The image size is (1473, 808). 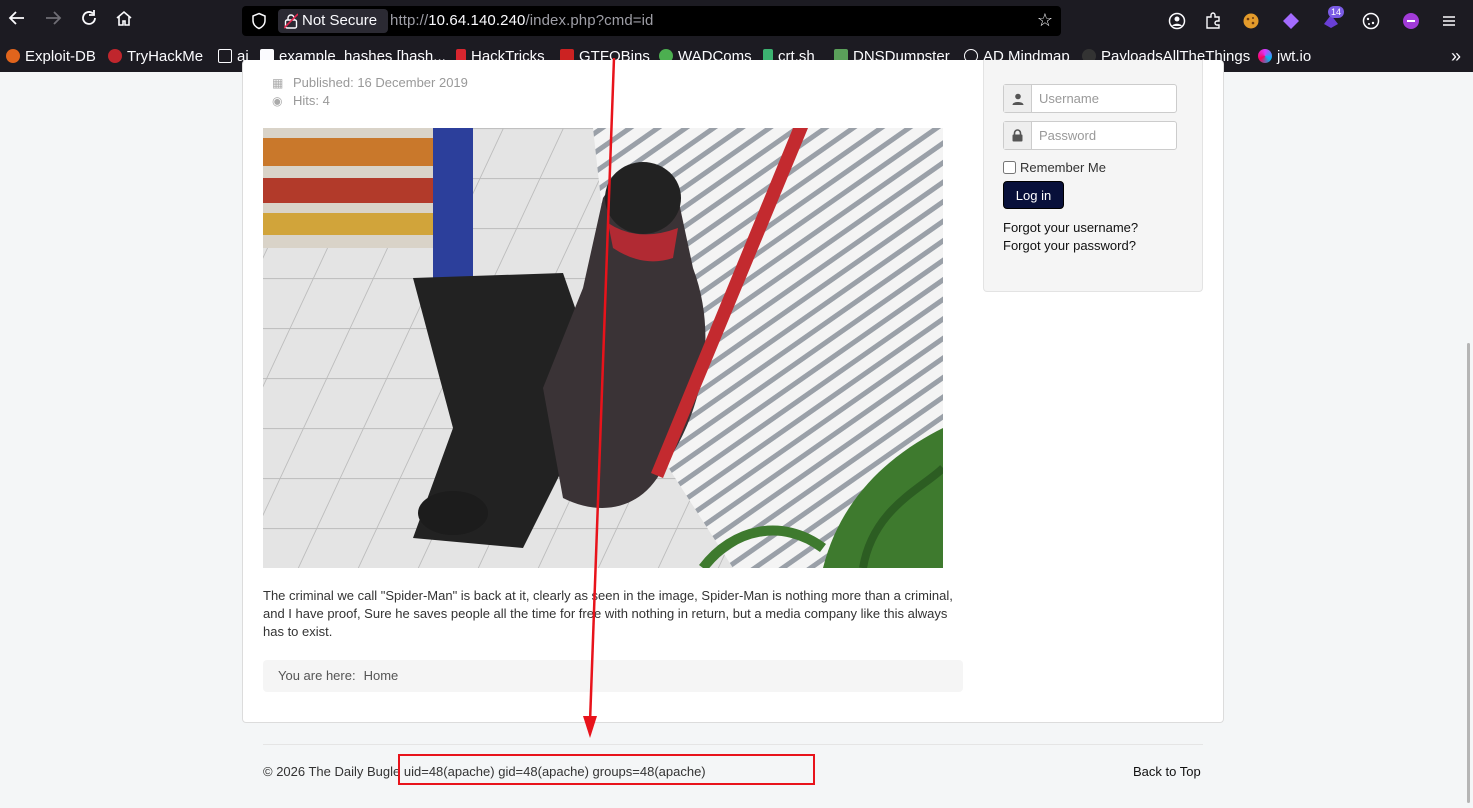 I want to click on diamond-extension-icon, so click(x=1291, y=21).